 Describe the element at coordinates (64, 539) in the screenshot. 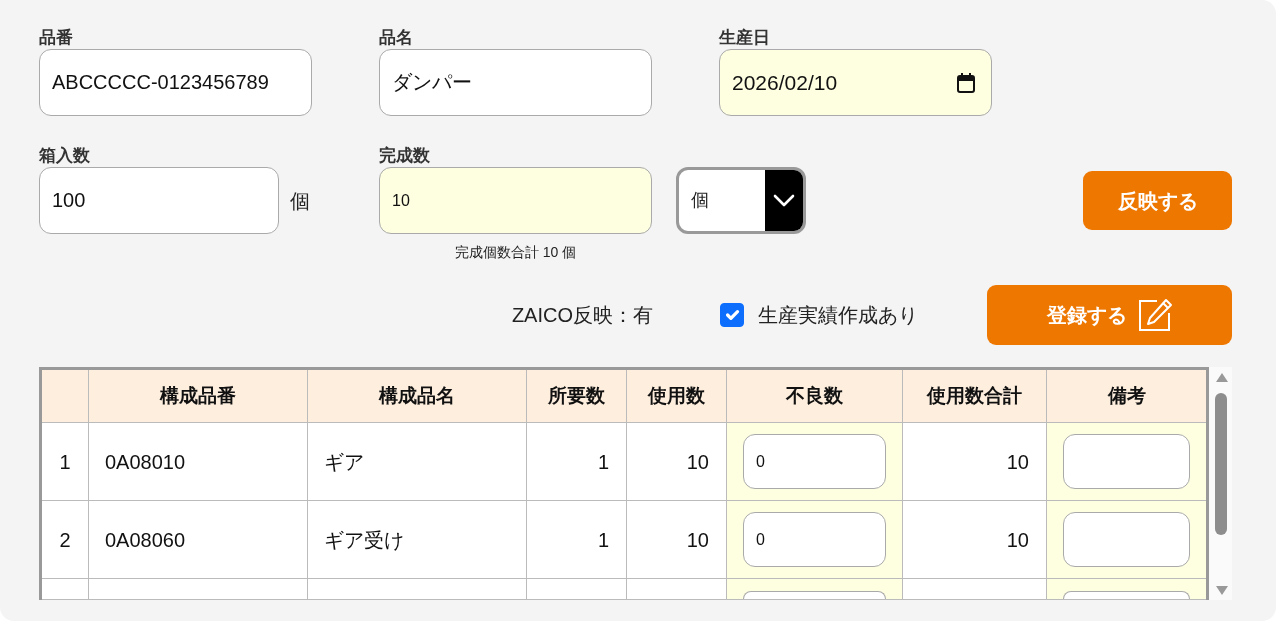

I see `row-number: 2` at that location.